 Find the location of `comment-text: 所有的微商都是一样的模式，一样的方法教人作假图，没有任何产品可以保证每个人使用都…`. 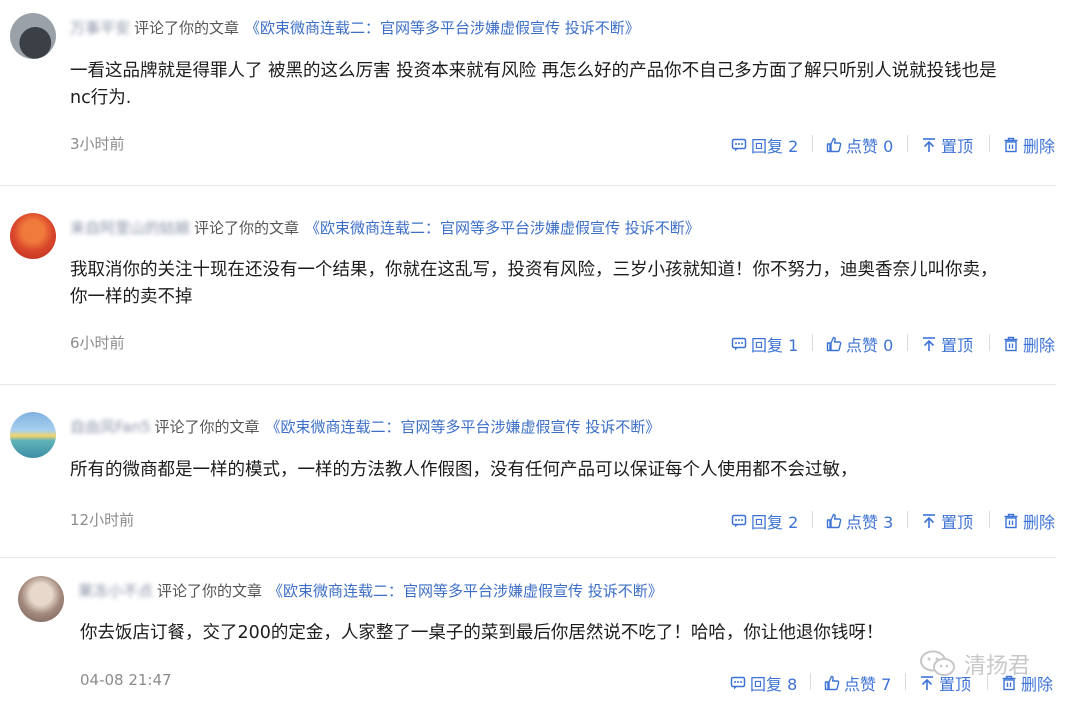

comment-text: 所有的微商都是一样的模式，一样的方法教人作假图，没有任何产品可以保证每个人使用都… is located at coordinates (464, 470).